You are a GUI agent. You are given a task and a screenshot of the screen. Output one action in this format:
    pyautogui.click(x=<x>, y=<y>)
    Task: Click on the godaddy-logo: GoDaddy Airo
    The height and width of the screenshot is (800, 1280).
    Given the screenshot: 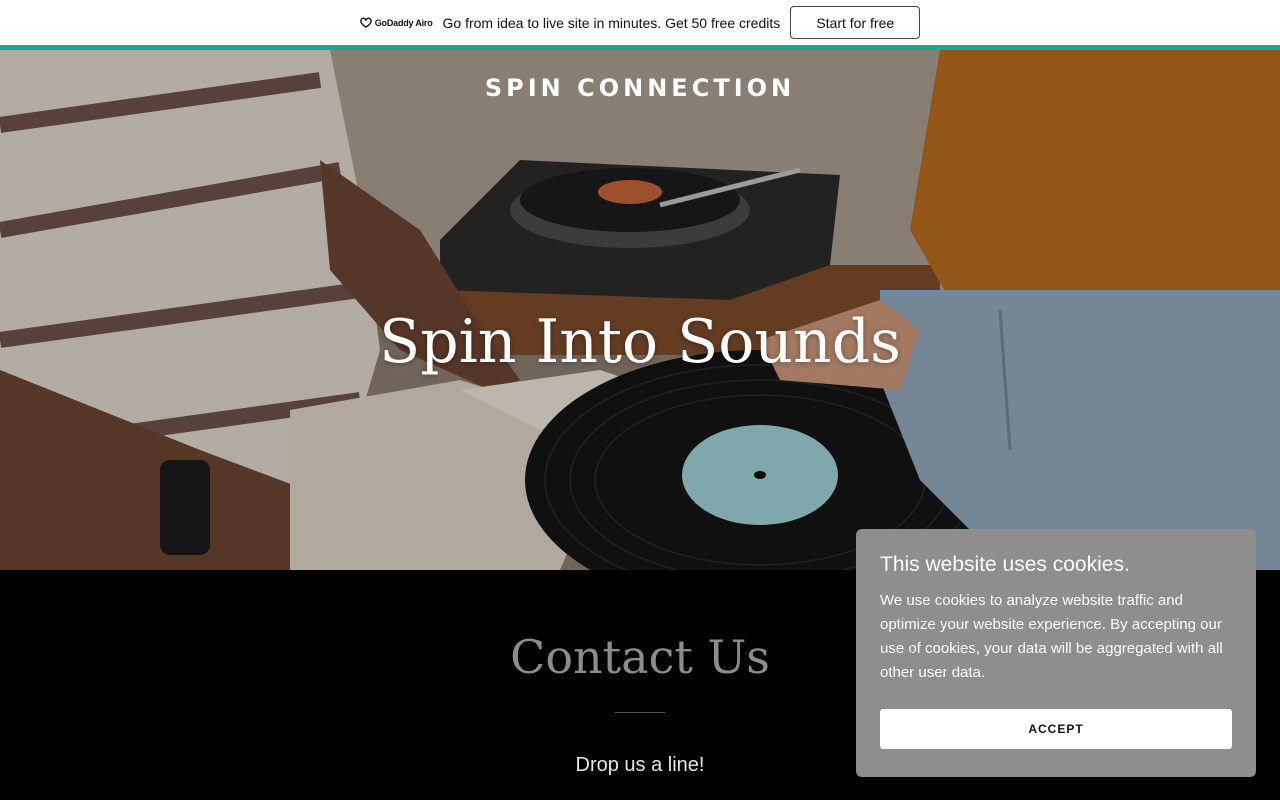 What is the action you would take?
    pyautogui.click(x=396, y=22)
    